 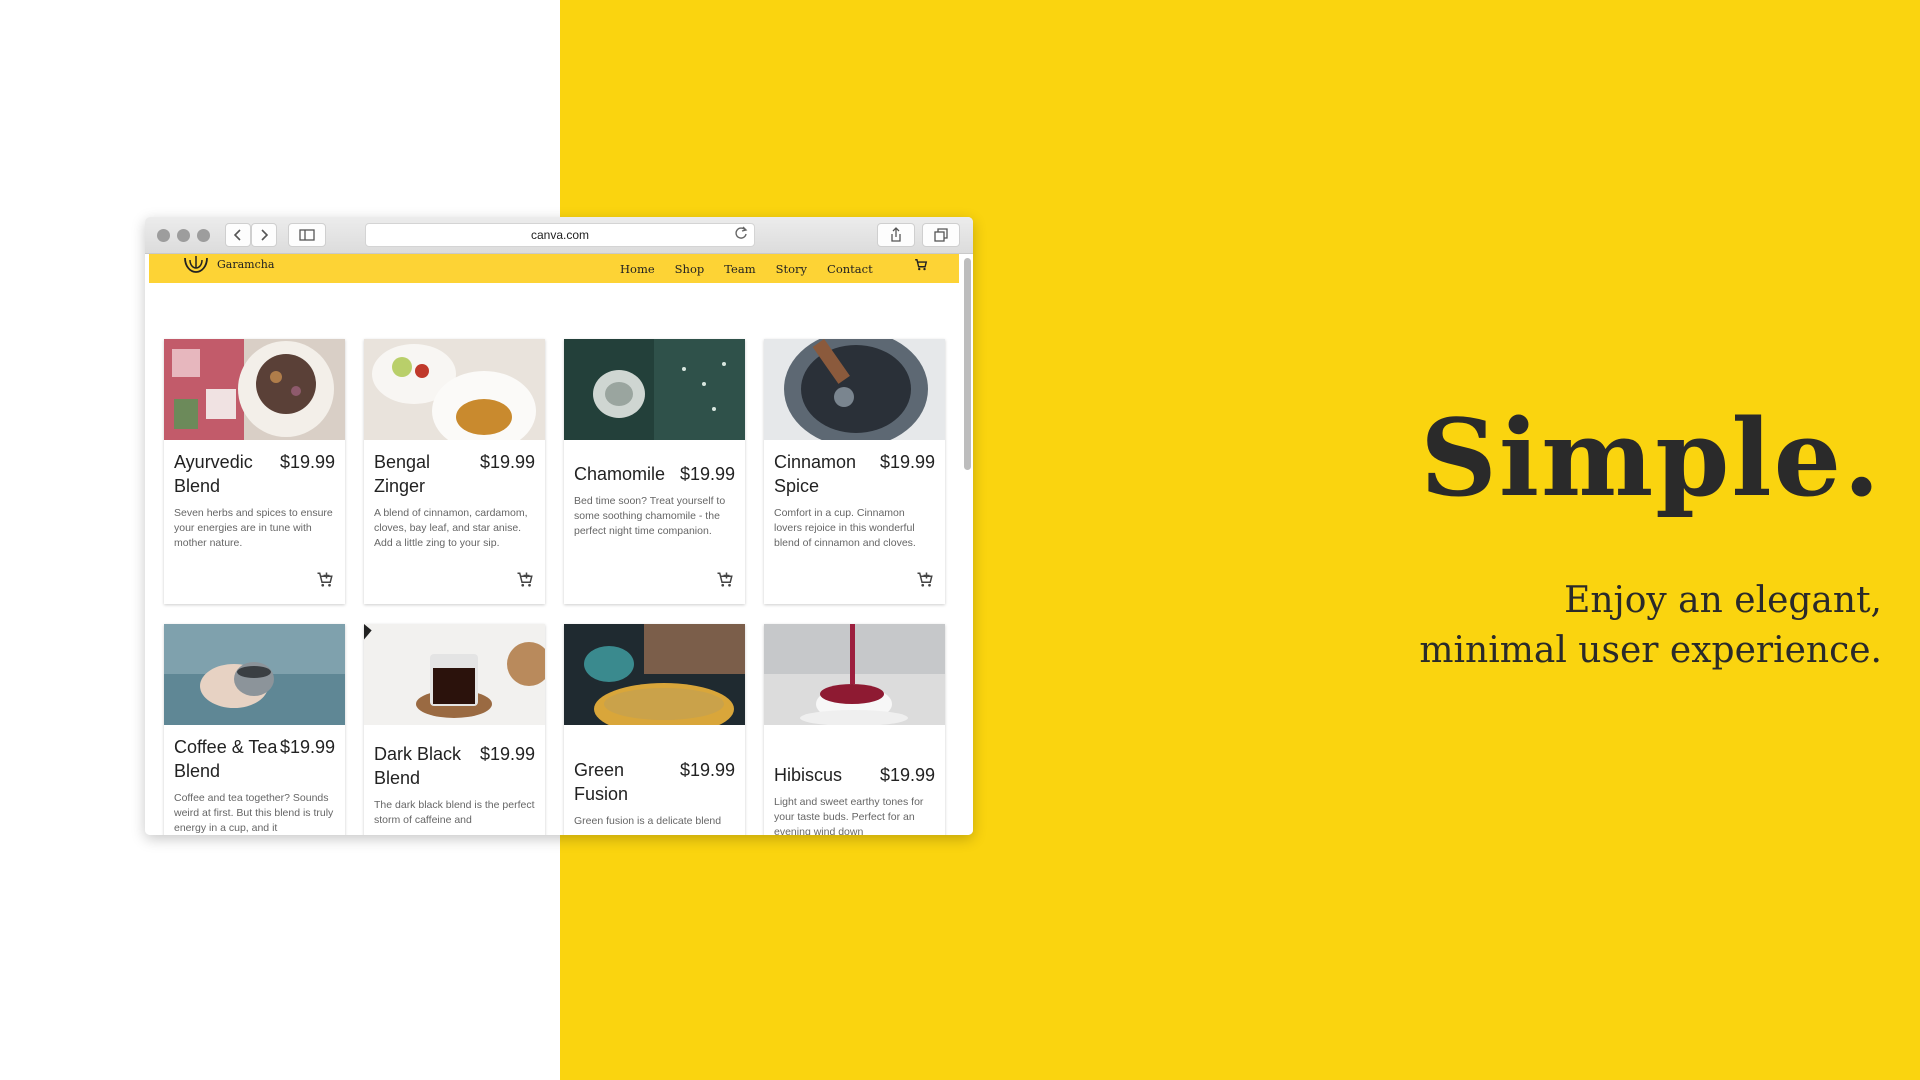 I want to click on scrollbar, so click(x=967, y=364).